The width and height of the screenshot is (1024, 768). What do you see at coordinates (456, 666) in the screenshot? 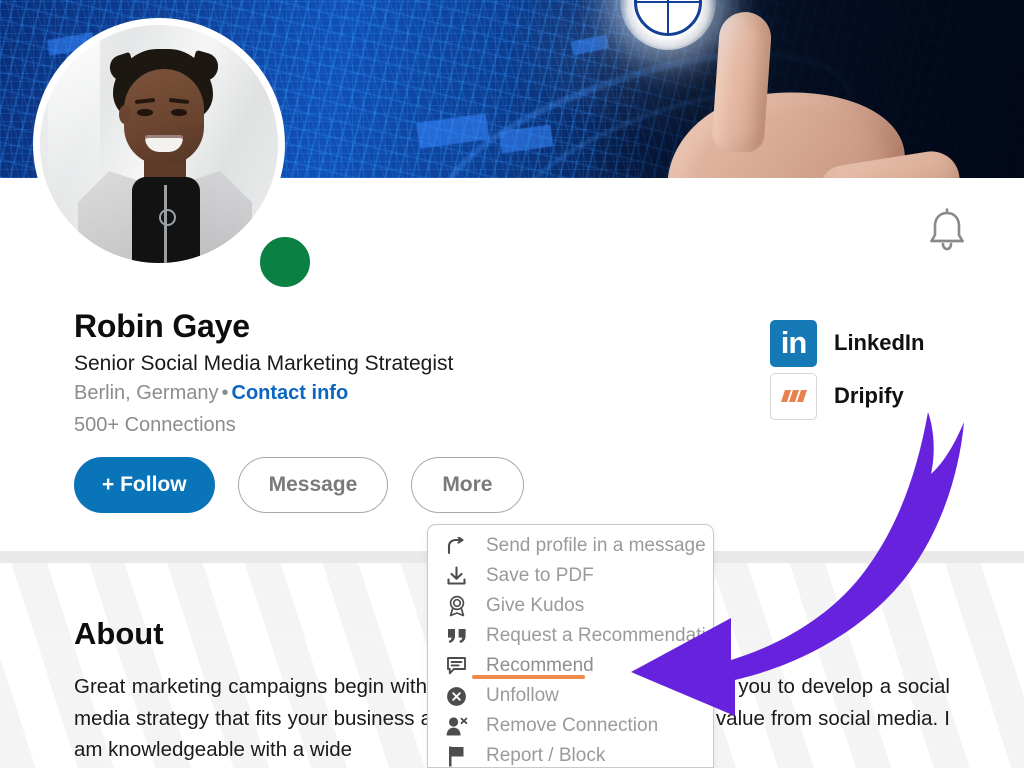
I see `speech-bubble-icon` at bounding box center [456, 666].